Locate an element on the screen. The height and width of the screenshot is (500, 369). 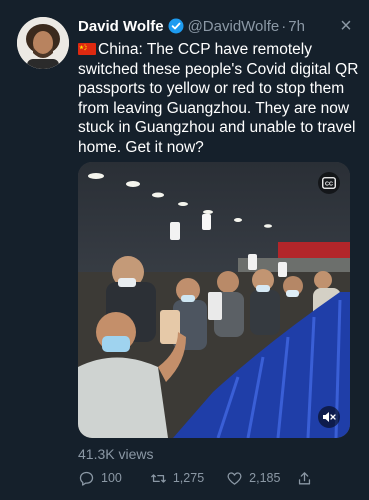
tweet-actions: 100 1,275 2,185 is located at coordinates (195, 478).